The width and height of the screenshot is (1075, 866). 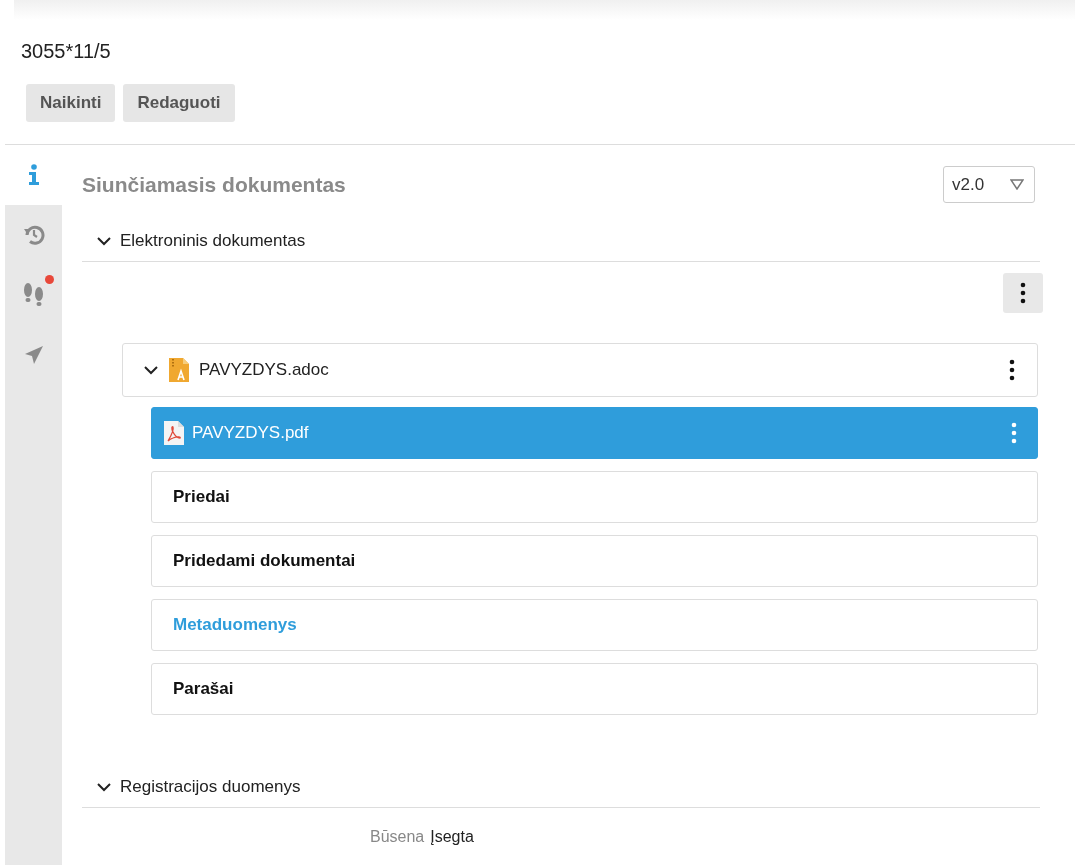 What do you see at coordinates (179, 103) in the screenshot?
I see `action-button: Redaguoti` at bounding box center [179, 103].